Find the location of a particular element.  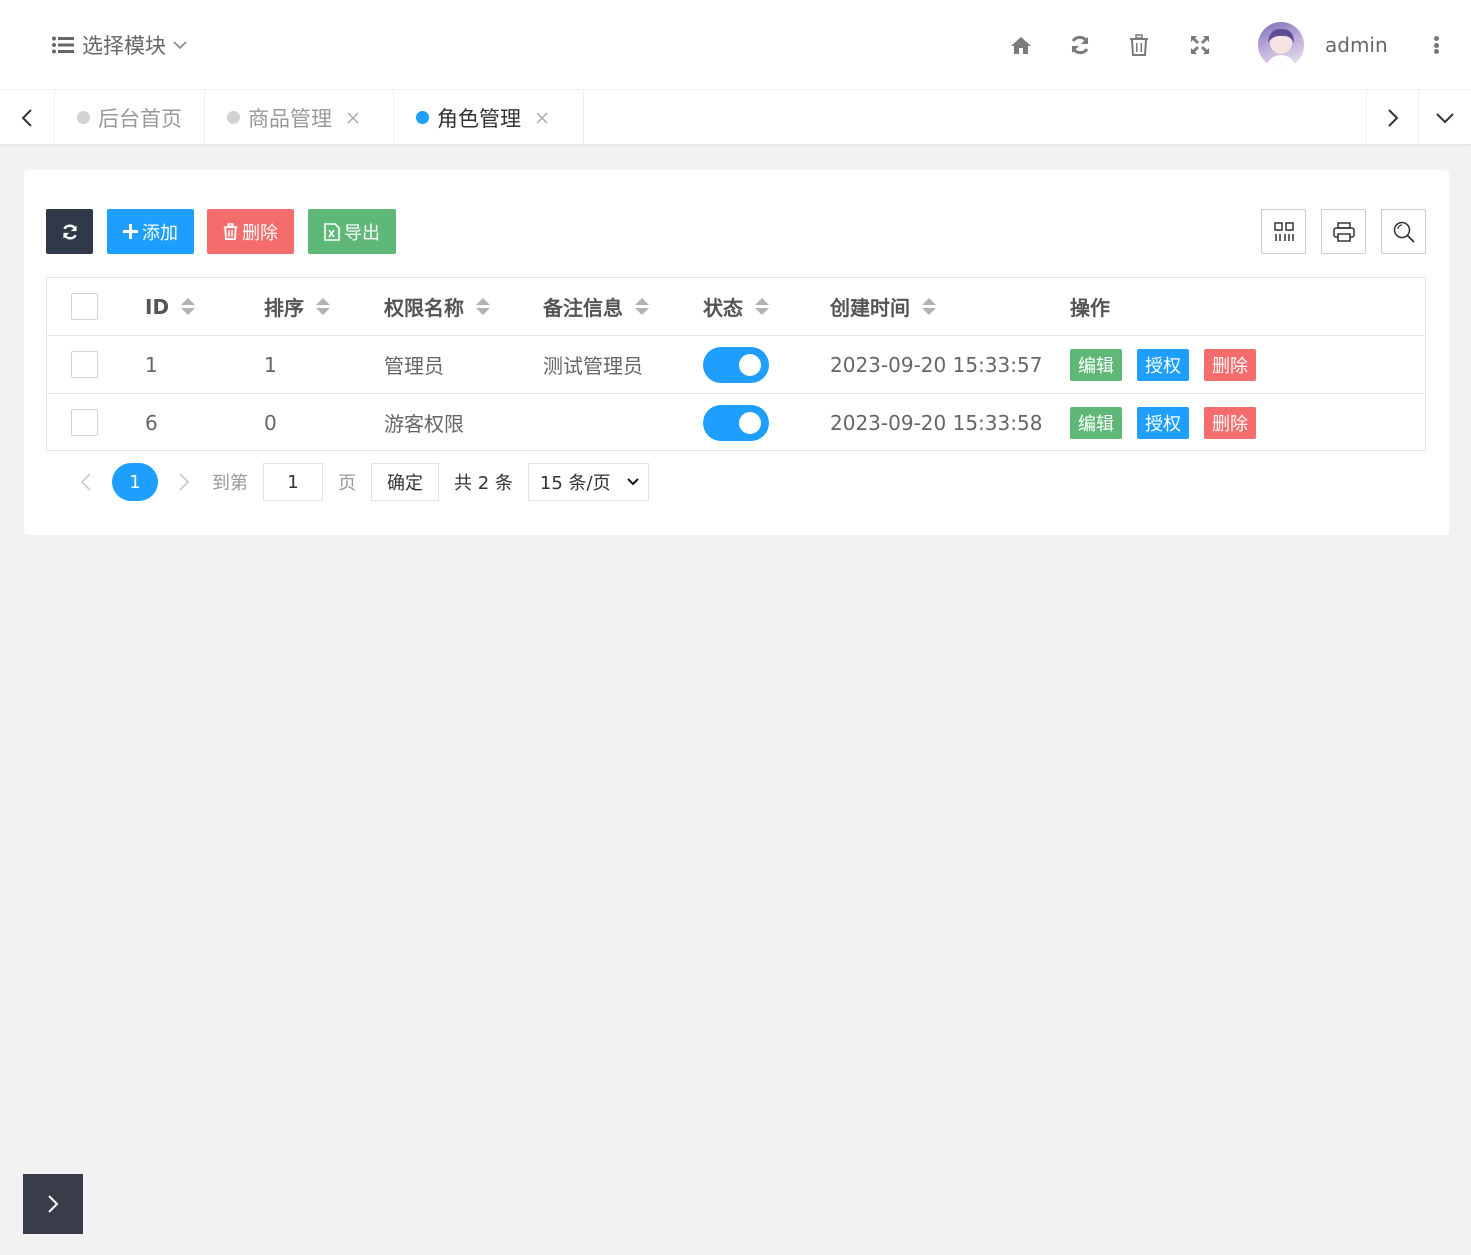

sidebar-toggle-button is located at coordinates (53, 1204).